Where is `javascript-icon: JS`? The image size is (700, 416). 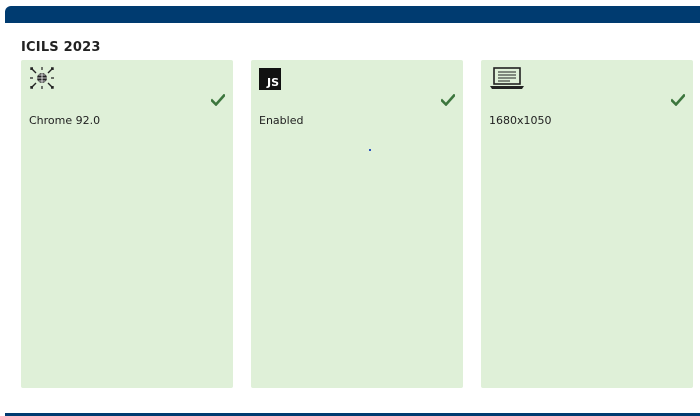
javascript-icon: JS is located at coordinates (270, 79).